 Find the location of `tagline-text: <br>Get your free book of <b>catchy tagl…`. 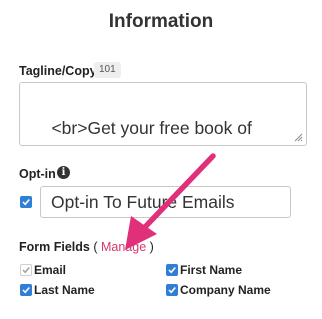

tagline-text: <br>Get your free book of <b>catchy tagl… is located at coordinates (142, 131).